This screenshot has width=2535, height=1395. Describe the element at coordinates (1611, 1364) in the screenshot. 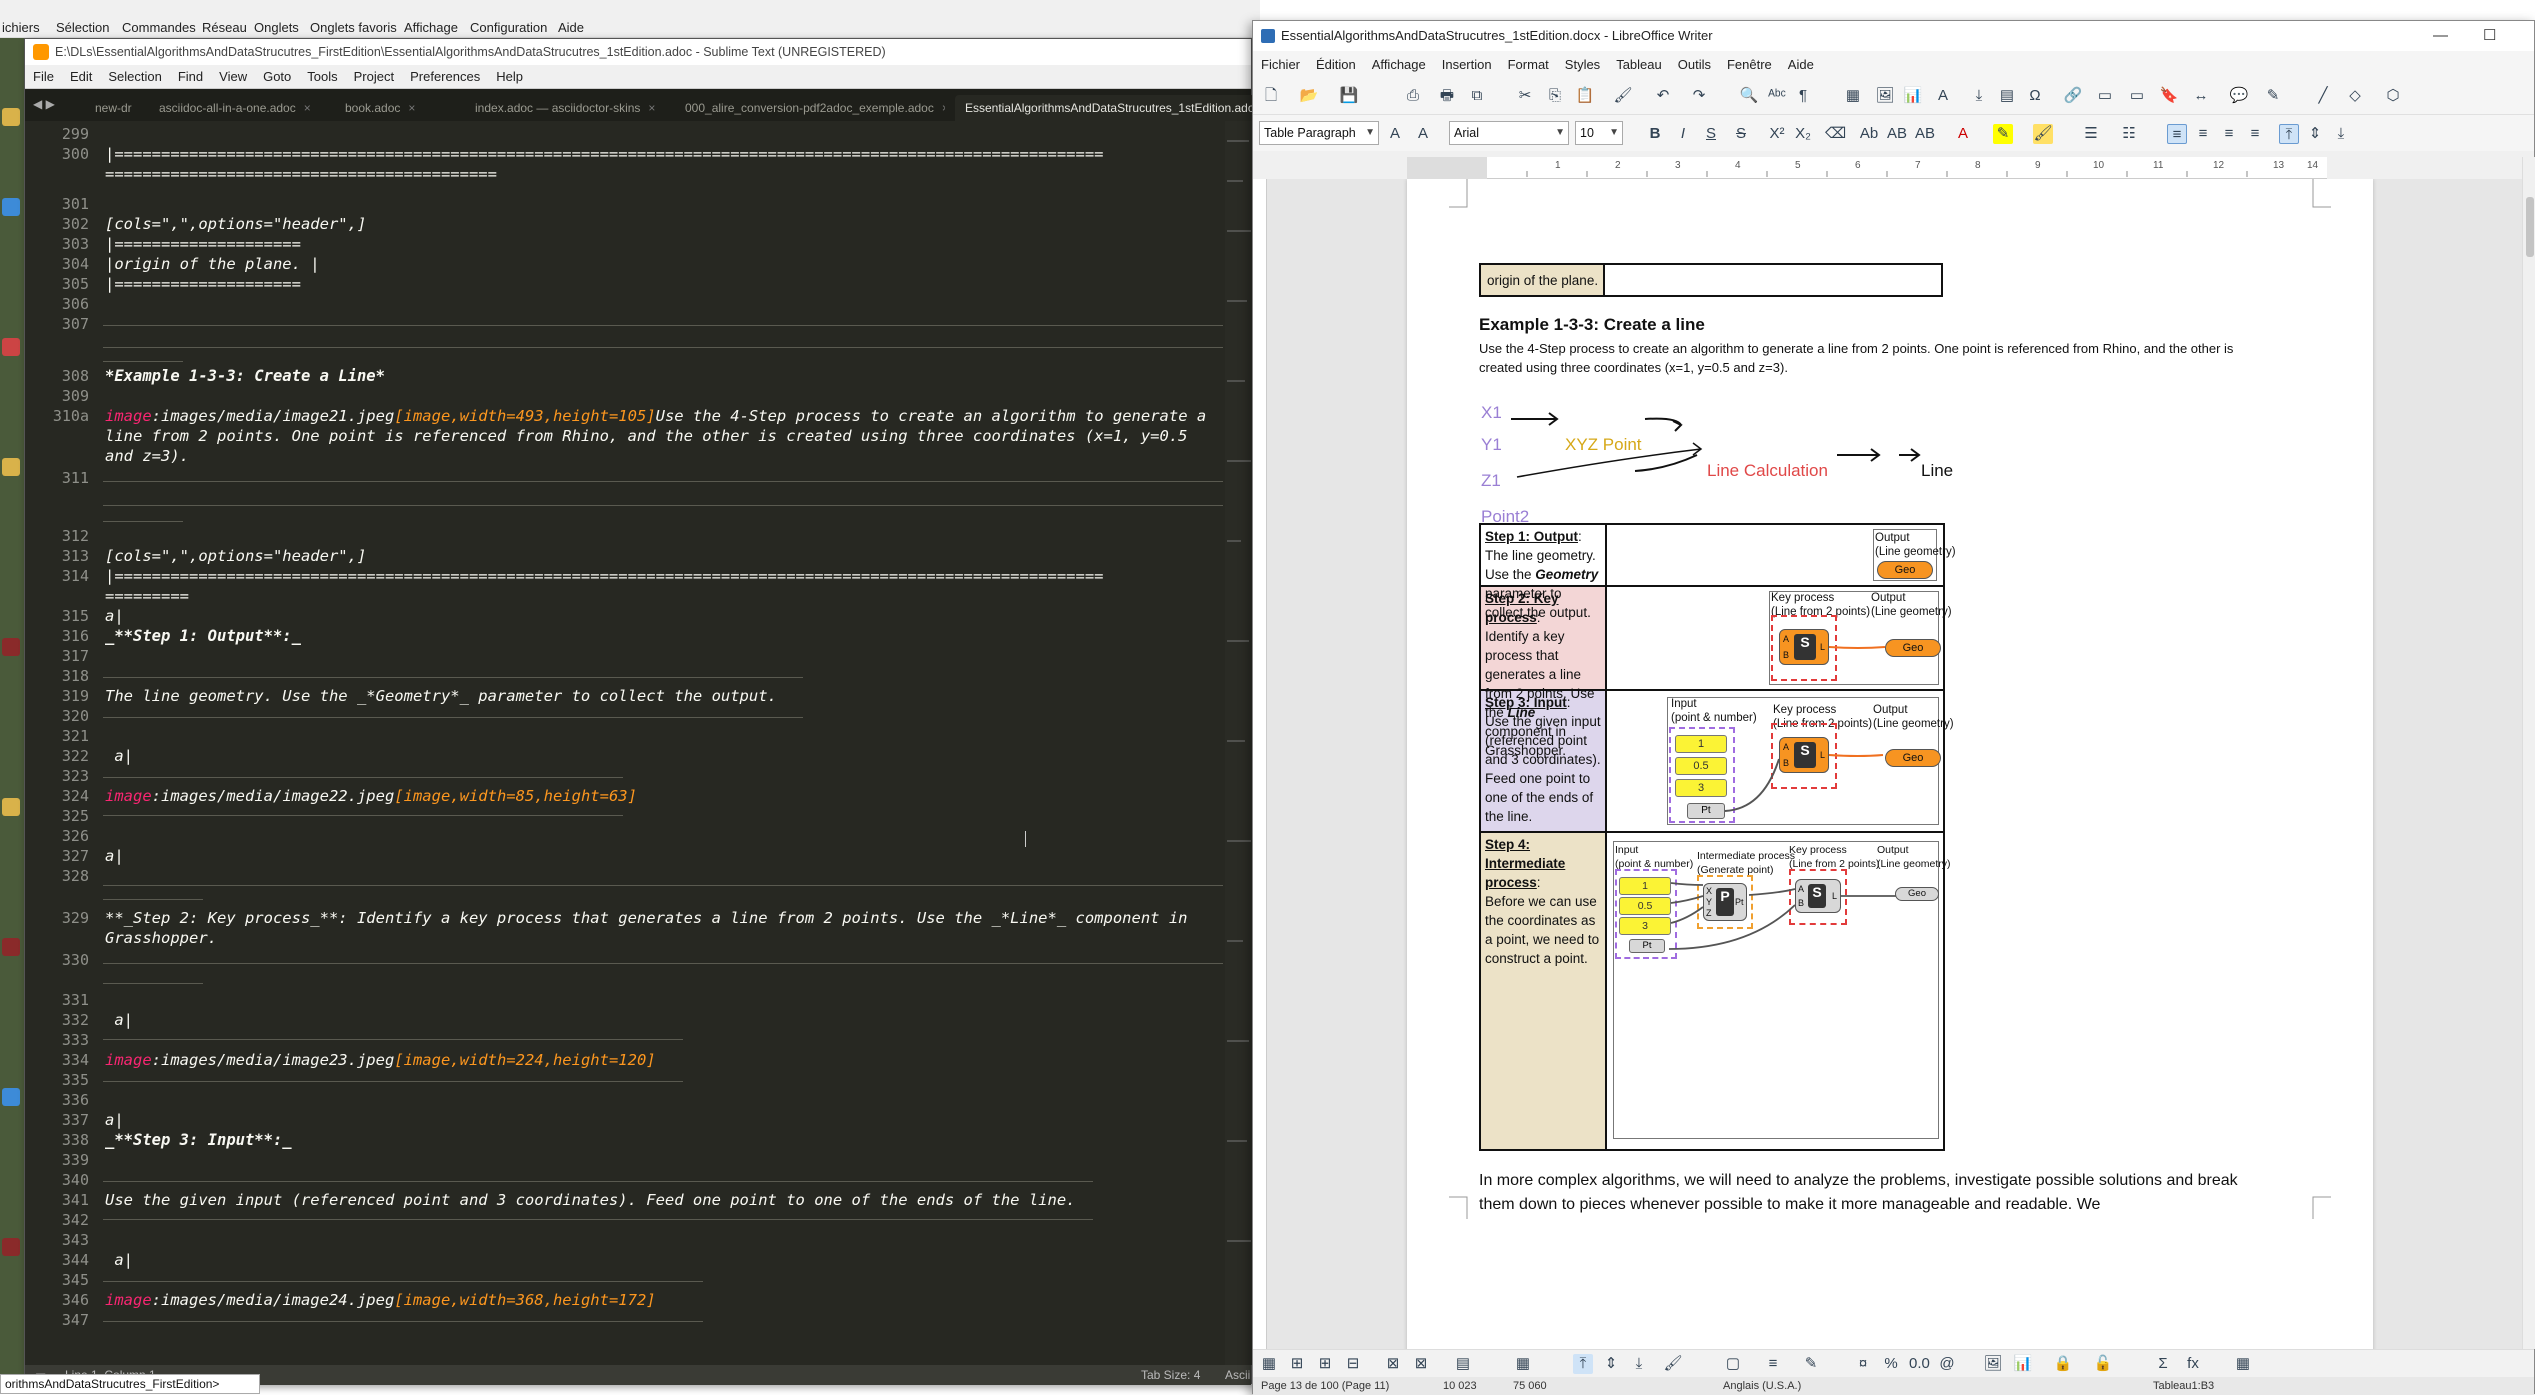

I see `align-center-icon: ⇕` at that location.